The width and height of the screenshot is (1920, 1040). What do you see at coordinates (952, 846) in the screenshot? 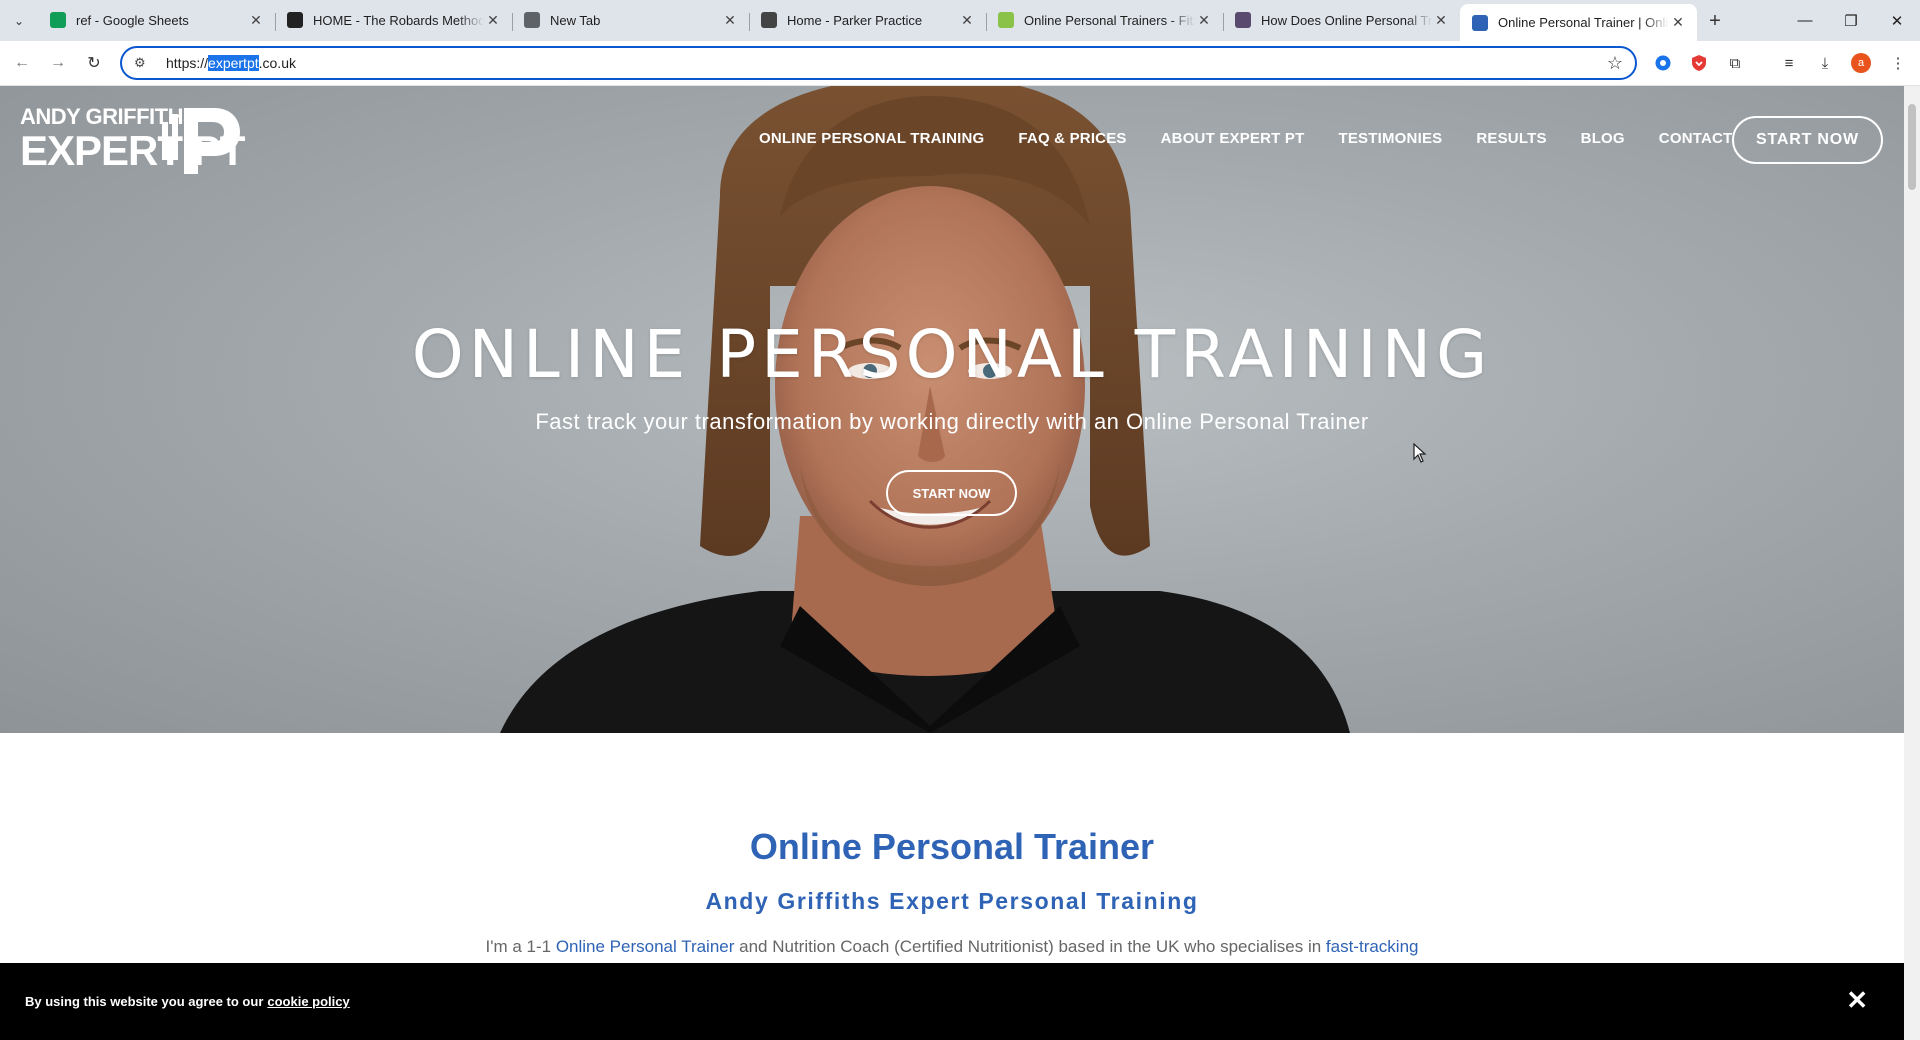
I see `section-title: Online Personal Trainer` at bounding box center [952, 846].